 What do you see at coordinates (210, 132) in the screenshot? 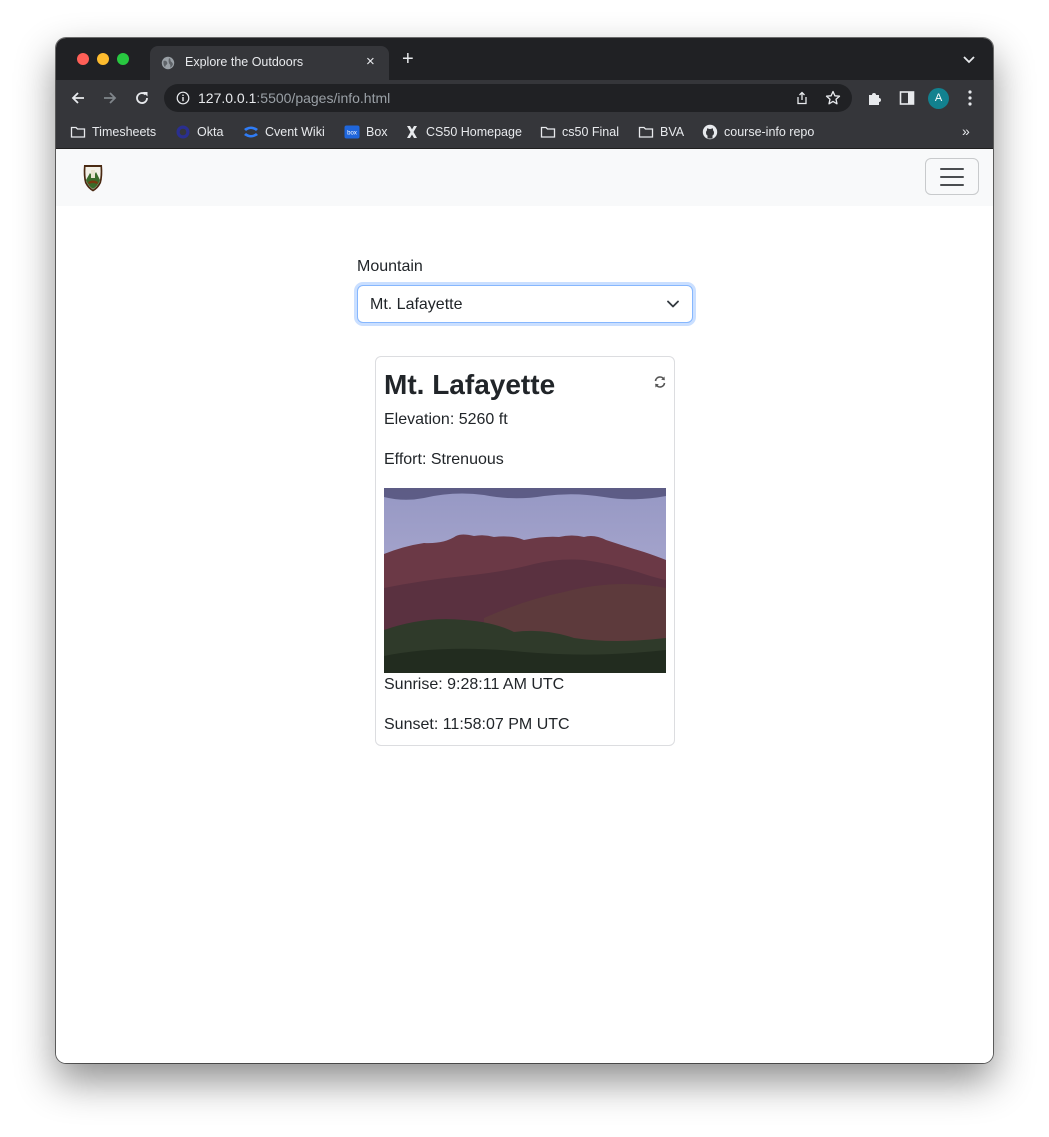
I see `bookmark-label: Okta` at bounding box center [210, 132].